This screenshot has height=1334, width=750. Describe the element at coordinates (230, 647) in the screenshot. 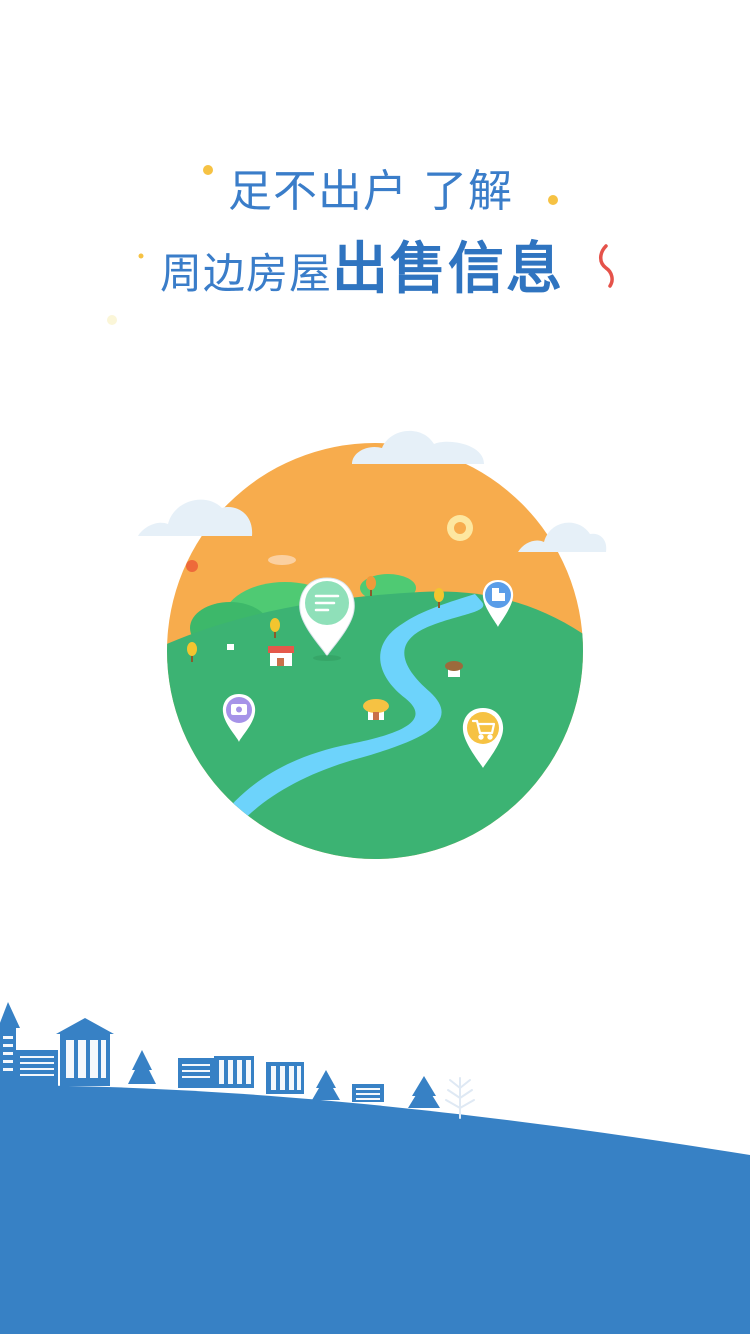

I see `tiny-house-icon` at that location.